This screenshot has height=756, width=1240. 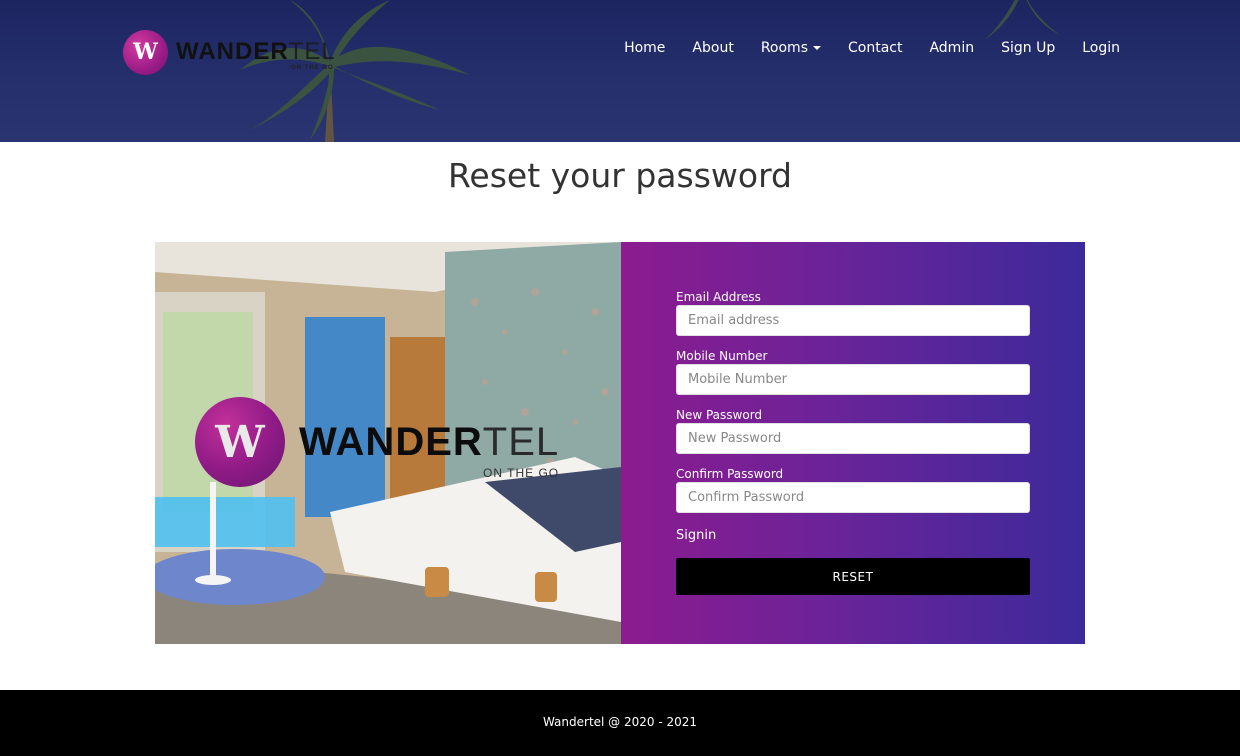 I want to click on caret-down-icon, so click(x=817, y=48).